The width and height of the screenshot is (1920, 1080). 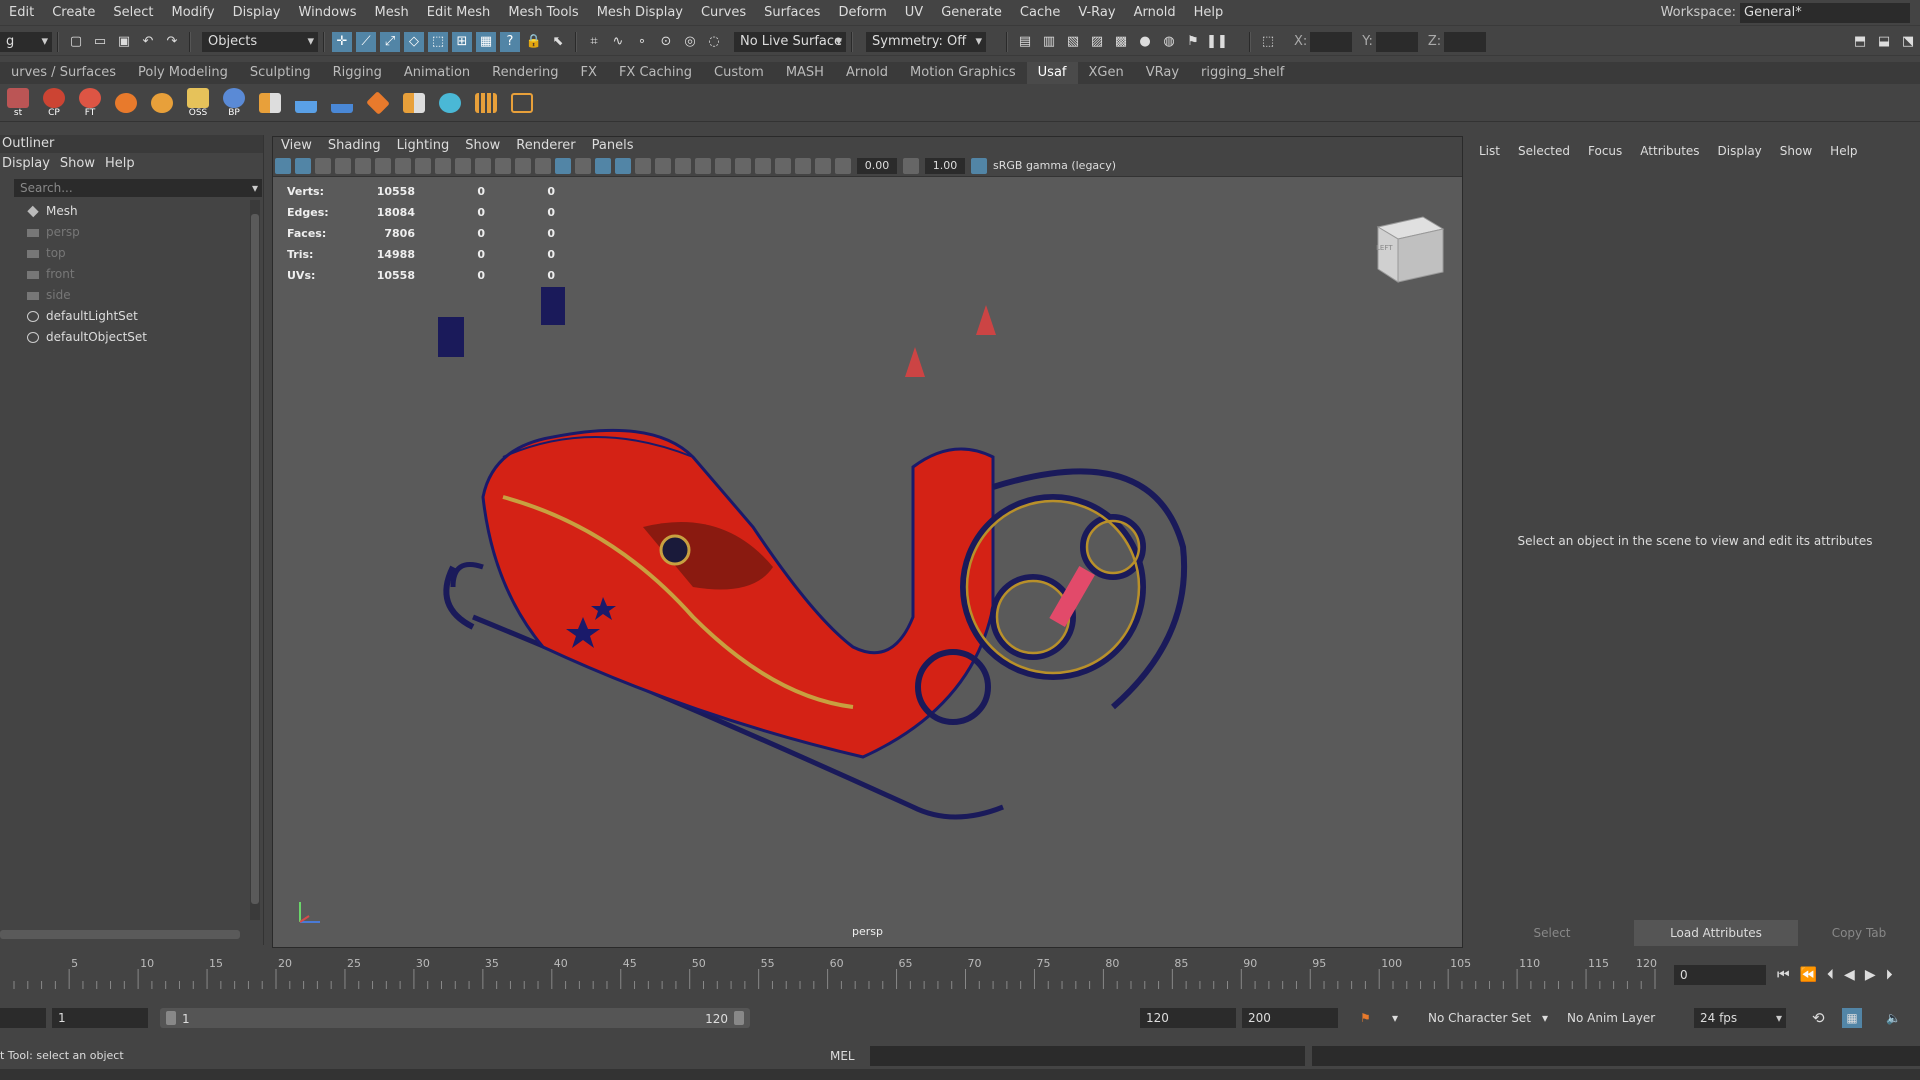 I want to click on loop-icon: ⟲, so click(x=1818, y=1018).